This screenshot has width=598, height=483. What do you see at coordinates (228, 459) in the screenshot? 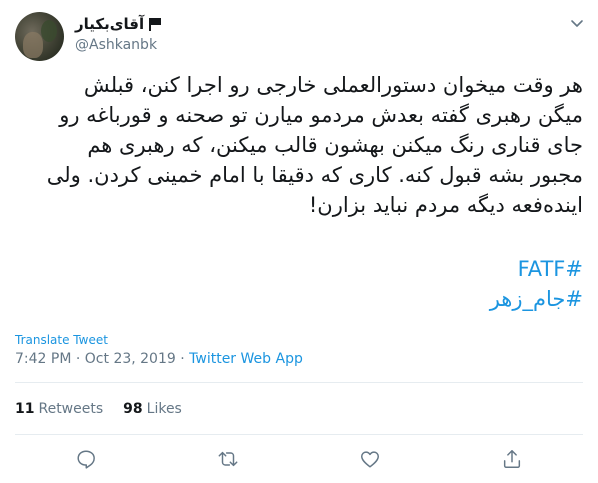
I see `retweet-icon` at bounding box center [228, 459].